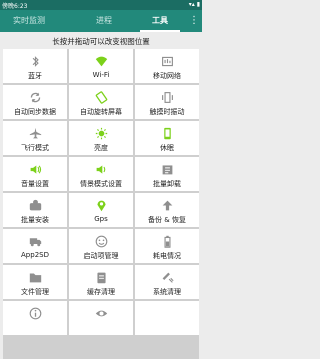 The image size is (320, 359). I want to click on tool-tile: Wi-Fi, so click(101, 66).